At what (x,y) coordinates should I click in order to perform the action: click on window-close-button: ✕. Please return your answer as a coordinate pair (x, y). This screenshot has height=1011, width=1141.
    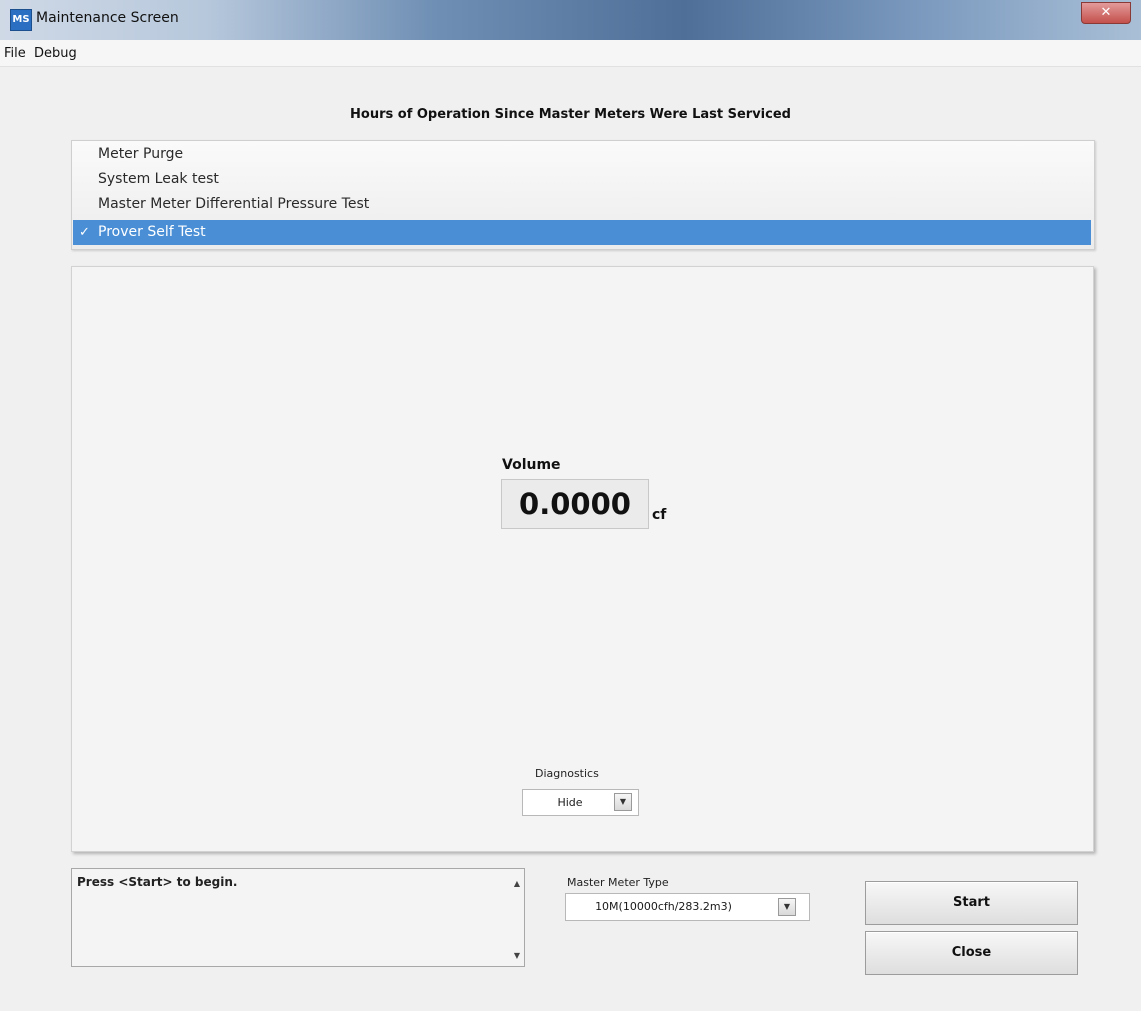
    Looking at the image, I should click on (1106, 13).